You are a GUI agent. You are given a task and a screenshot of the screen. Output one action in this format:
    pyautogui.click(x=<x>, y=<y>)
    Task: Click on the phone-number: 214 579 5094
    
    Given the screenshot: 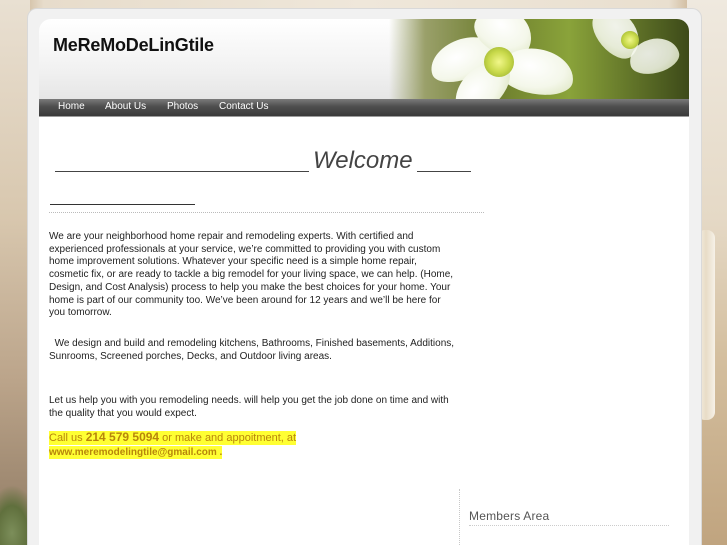 What is the action you would take?
    pyautogui.click(x=122, y=437)
    